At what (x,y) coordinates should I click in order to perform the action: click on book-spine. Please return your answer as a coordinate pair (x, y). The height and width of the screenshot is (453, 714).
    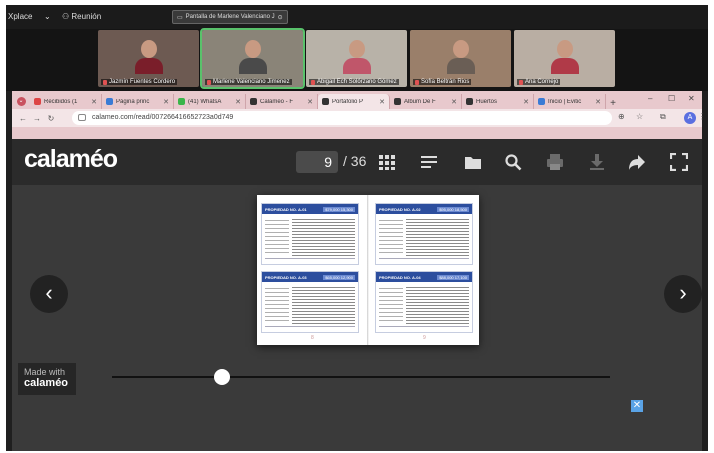
    Looking at the image, I should click on (368, 270).